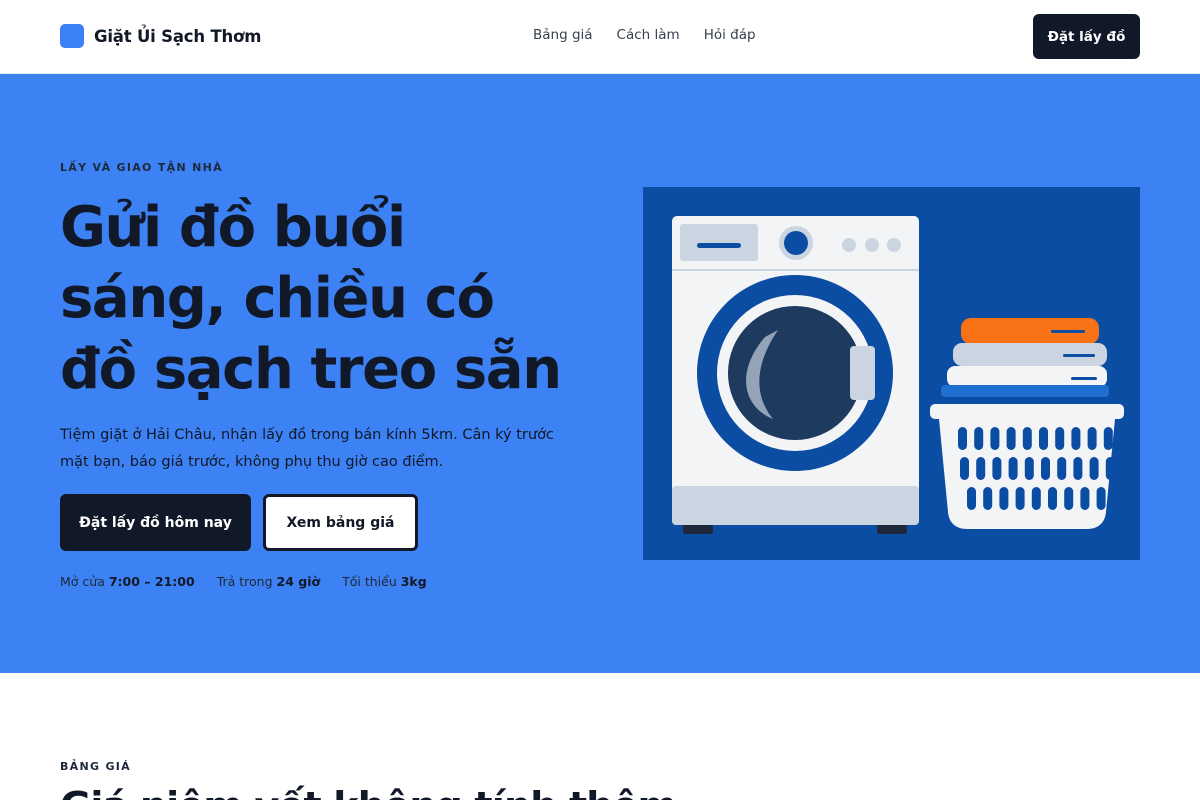 The width and height of the screenshot is (1200, 800). What do you see at coordinates (384, 581) in the screenshot?
I see `fact-minimum-weight: Tối thiểu 3kg` at bounding box center [384, 581].